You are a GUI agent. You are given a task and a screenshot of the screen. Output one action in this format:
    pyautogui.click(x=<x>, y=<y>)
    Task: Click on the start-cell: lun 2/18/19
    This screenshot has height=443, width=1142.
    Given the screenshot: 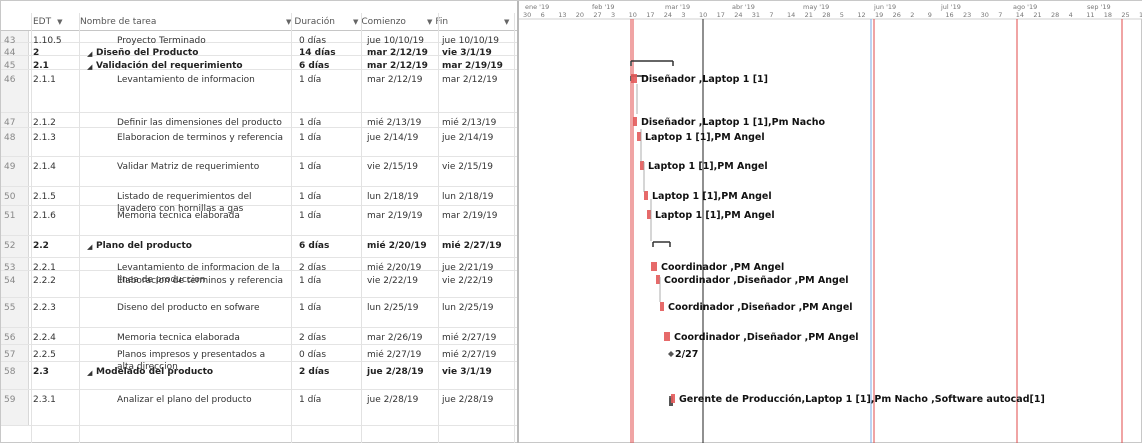 What is the action you would take?
    pyautogui.click(x=393, y=197)
    